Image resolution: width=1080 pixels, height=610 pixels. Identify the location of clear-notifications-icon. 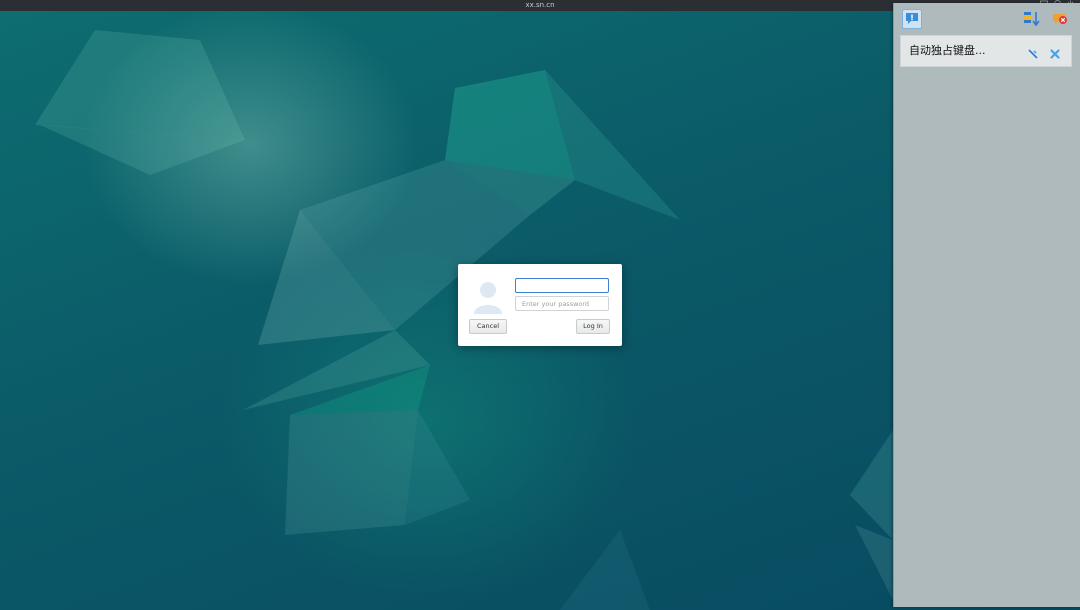
(1060, 19).